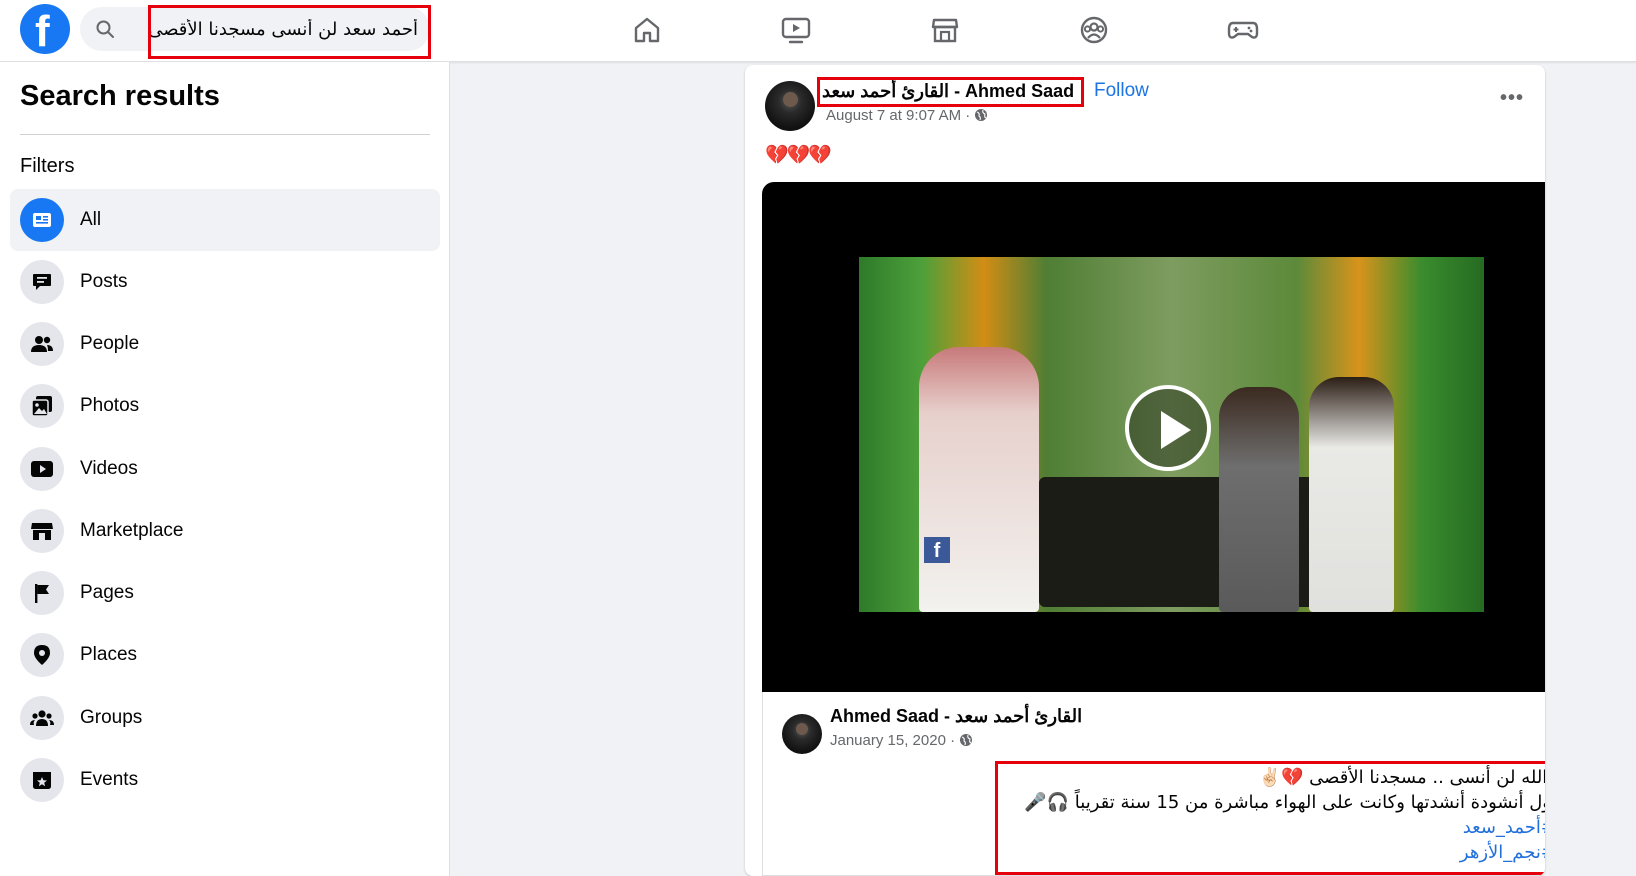 Image resolution: width=1636 pixels, height=876 pixels. What do you see at coordinates (898, 115) in the screenshot?
I see `timestamp-text: August 7 at 9:07 AM ·` at bounding box center [898, 115].